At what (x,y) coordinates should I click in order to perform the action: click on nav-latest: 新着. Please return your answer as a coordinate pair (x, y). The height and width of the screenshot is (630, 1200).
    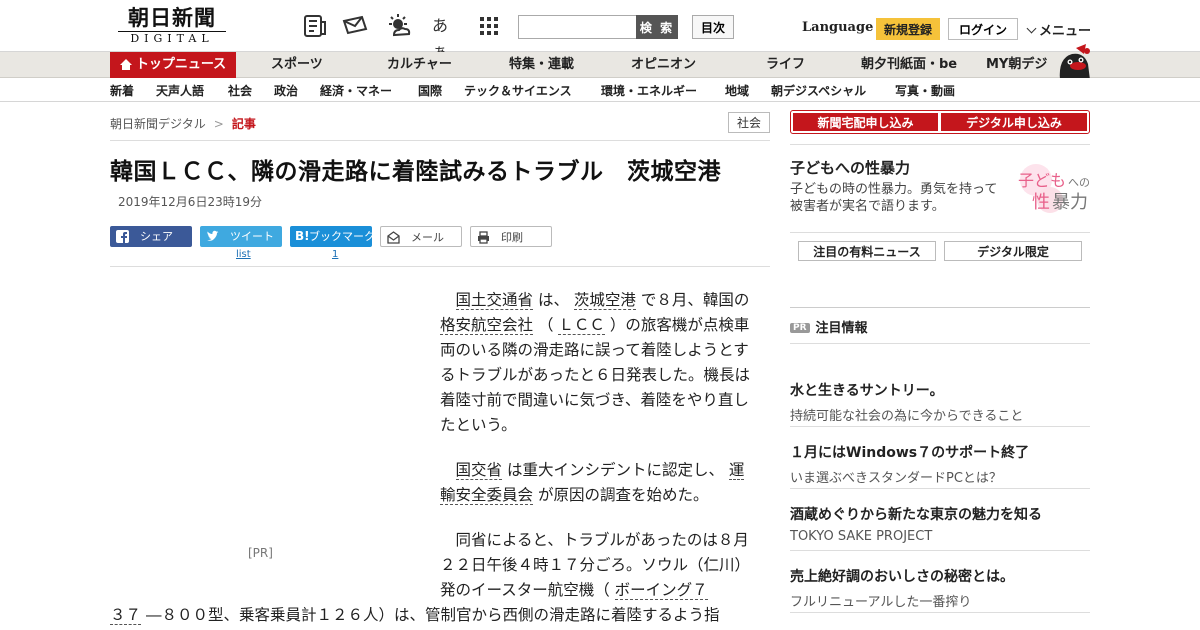
    Looking at the image, I should click on (122, 90).